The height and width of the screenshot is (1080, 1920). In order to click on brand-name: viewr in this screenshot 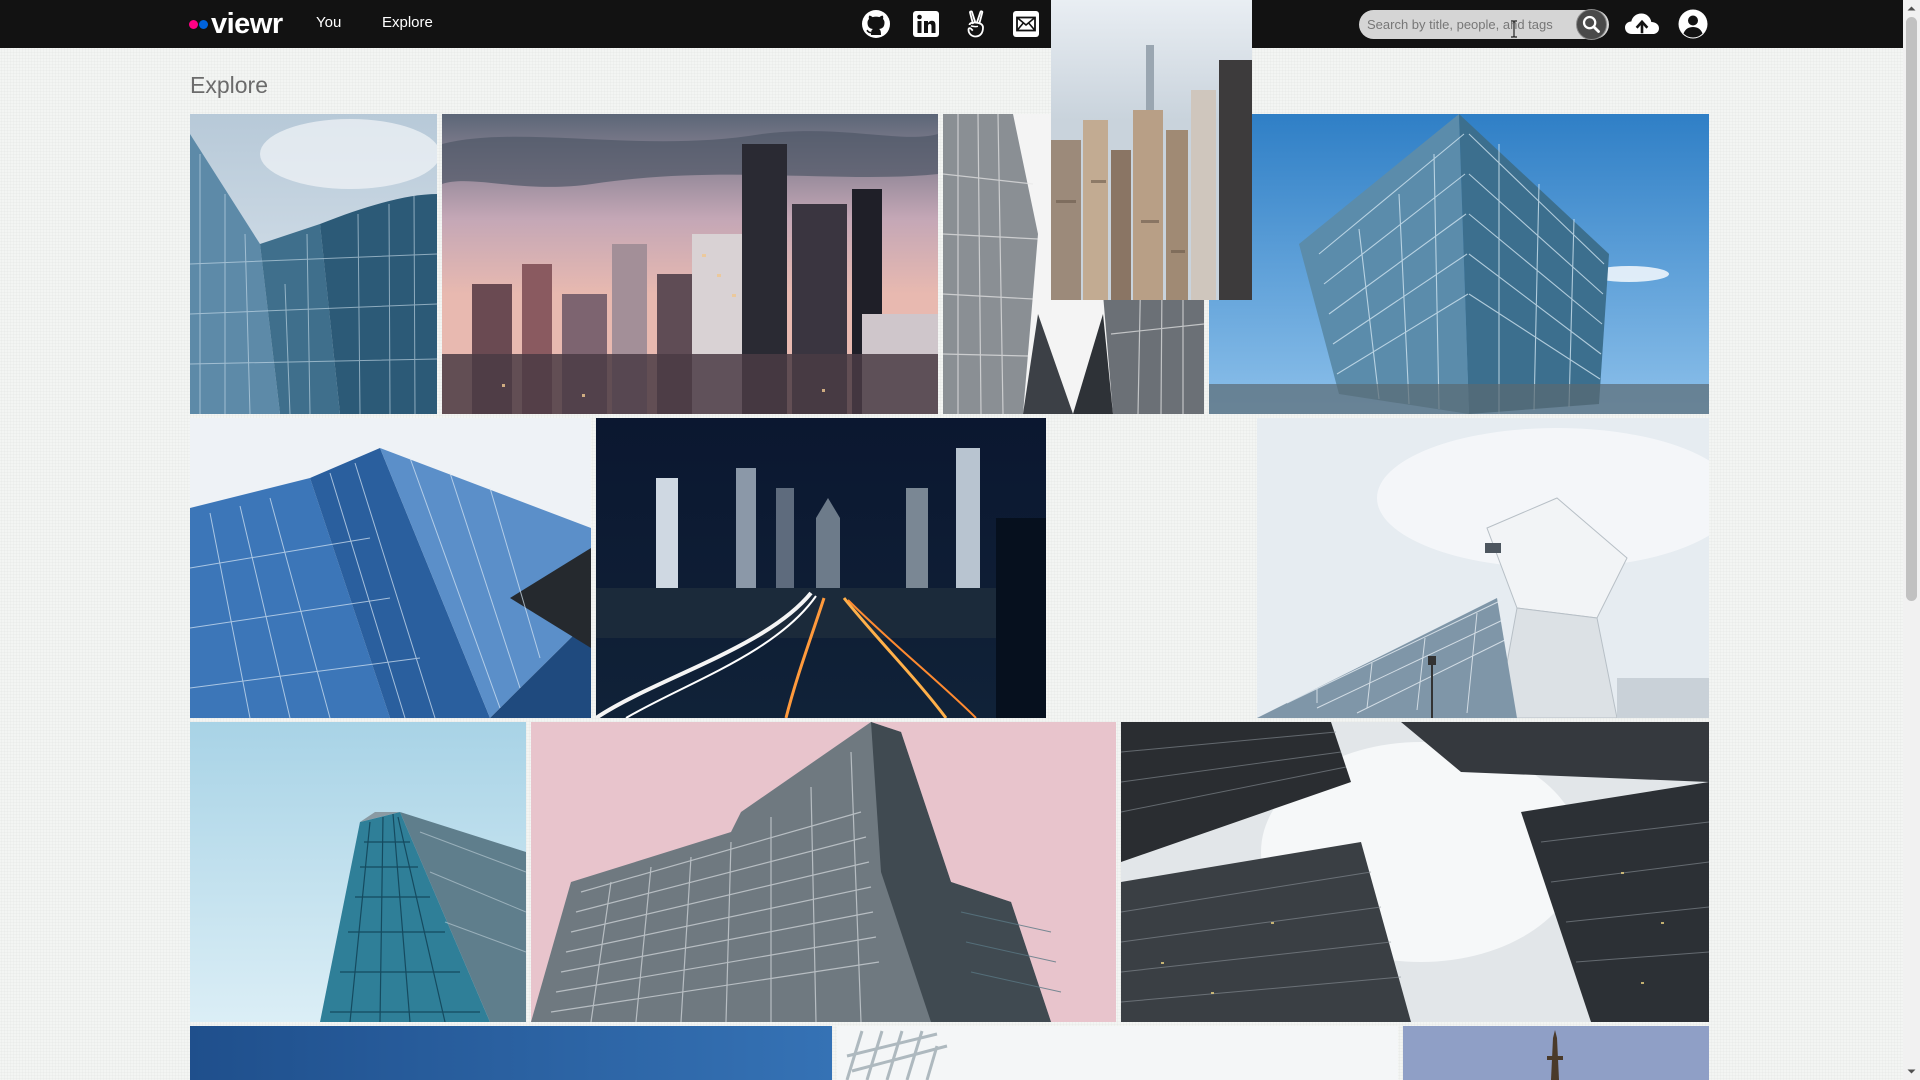, I will do `click(247, 24)`.